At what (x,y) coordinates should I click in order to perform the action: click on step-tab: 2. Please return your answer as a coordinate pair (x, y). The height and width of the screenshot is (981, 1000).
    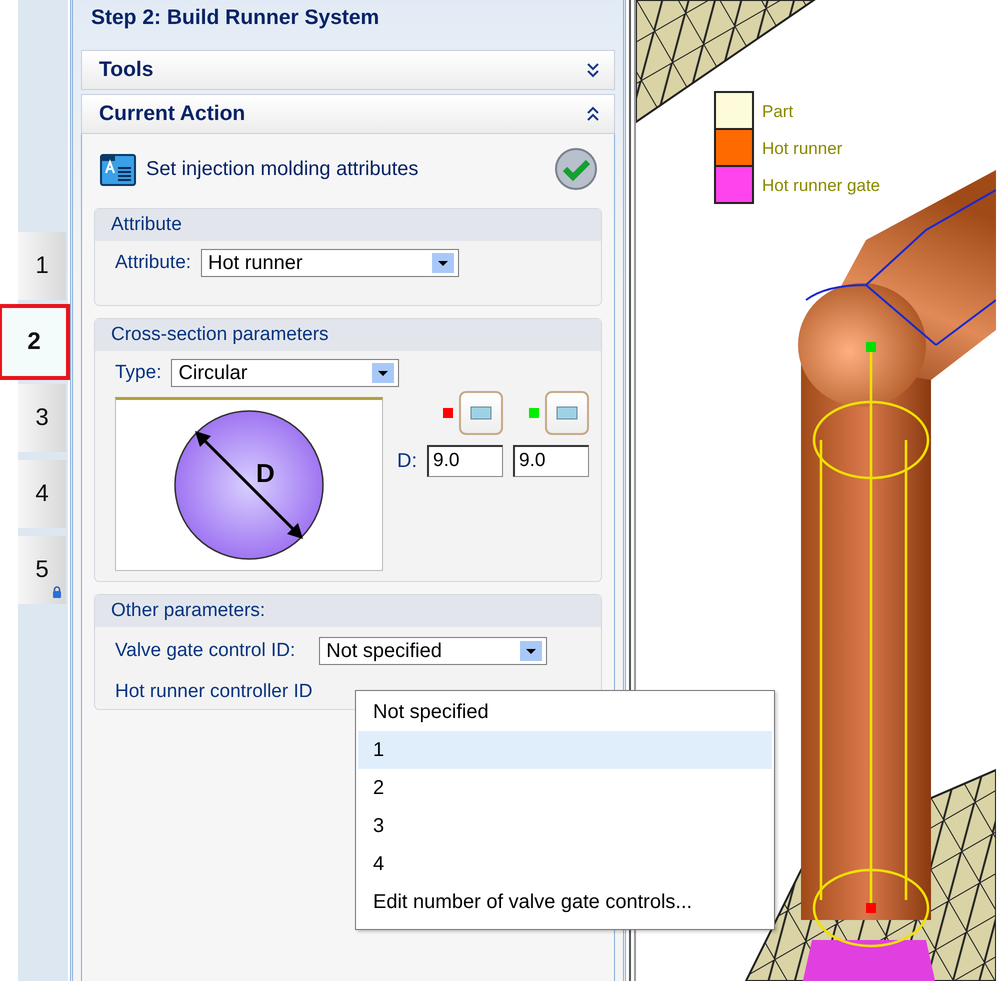
    Looking at the image, I should click on (34, 342).